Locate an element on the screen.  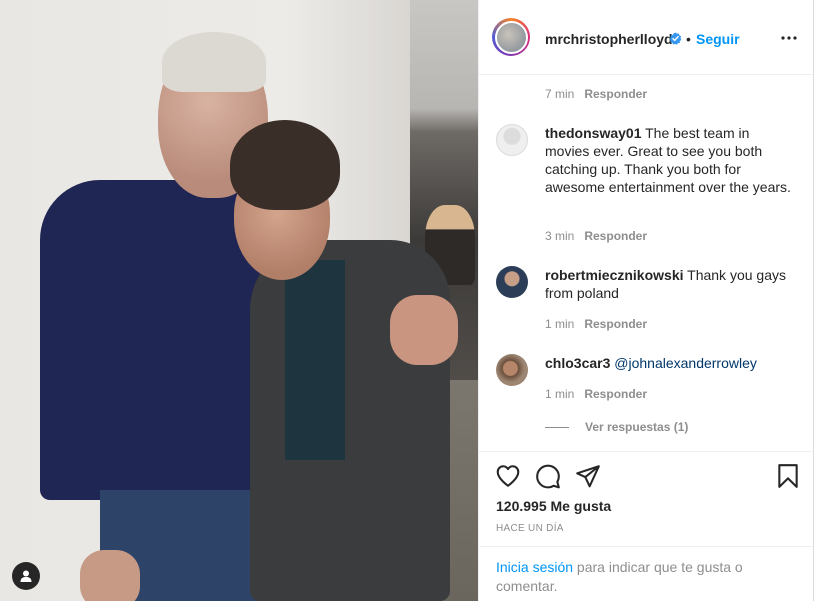
comment-mention: @johnalexanderrowley is located at coordinates (685, 363).